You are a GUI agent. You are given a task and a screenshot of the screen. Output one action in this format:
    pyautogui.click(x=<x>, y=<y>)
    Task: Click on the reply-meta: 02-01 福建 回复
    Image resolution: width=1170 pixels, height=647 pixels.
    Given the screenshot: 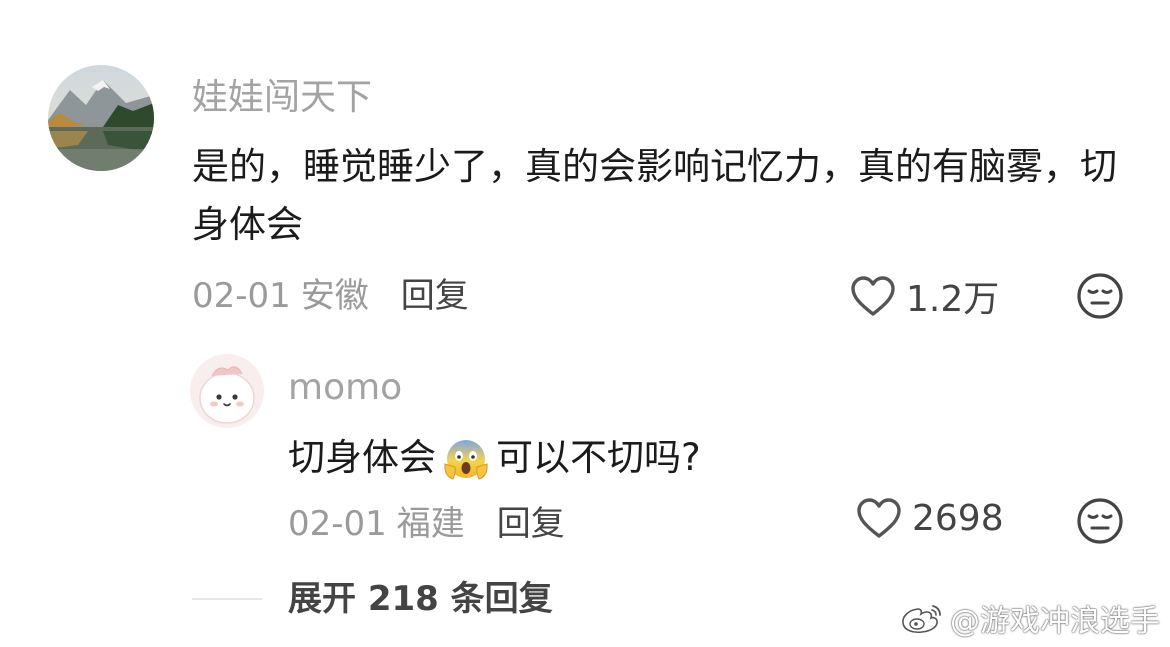 What is the action you would take?
    pyautogui.click(x=426, y=520)
    